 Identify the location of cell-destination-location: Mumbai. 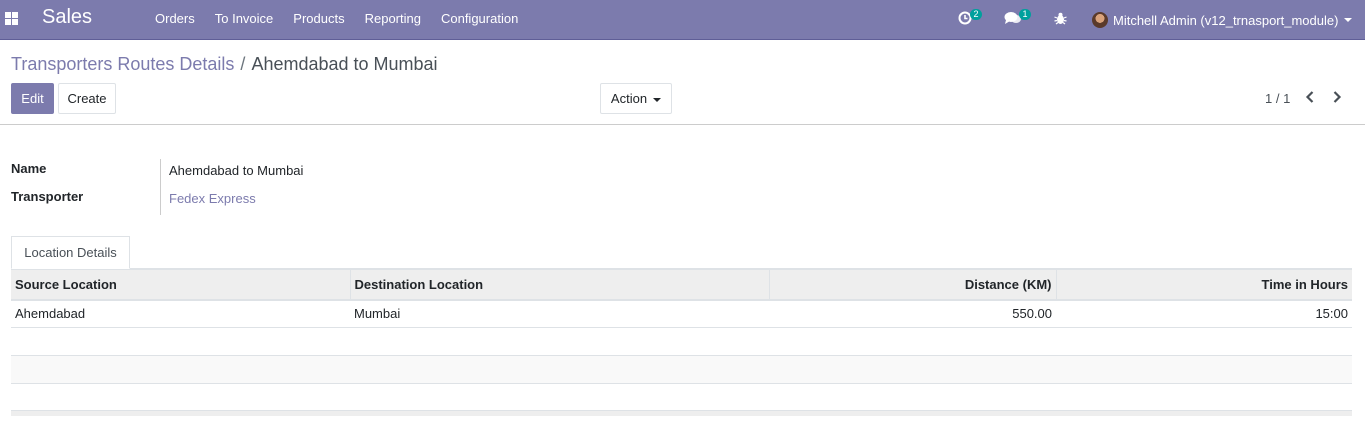
(559, 313).